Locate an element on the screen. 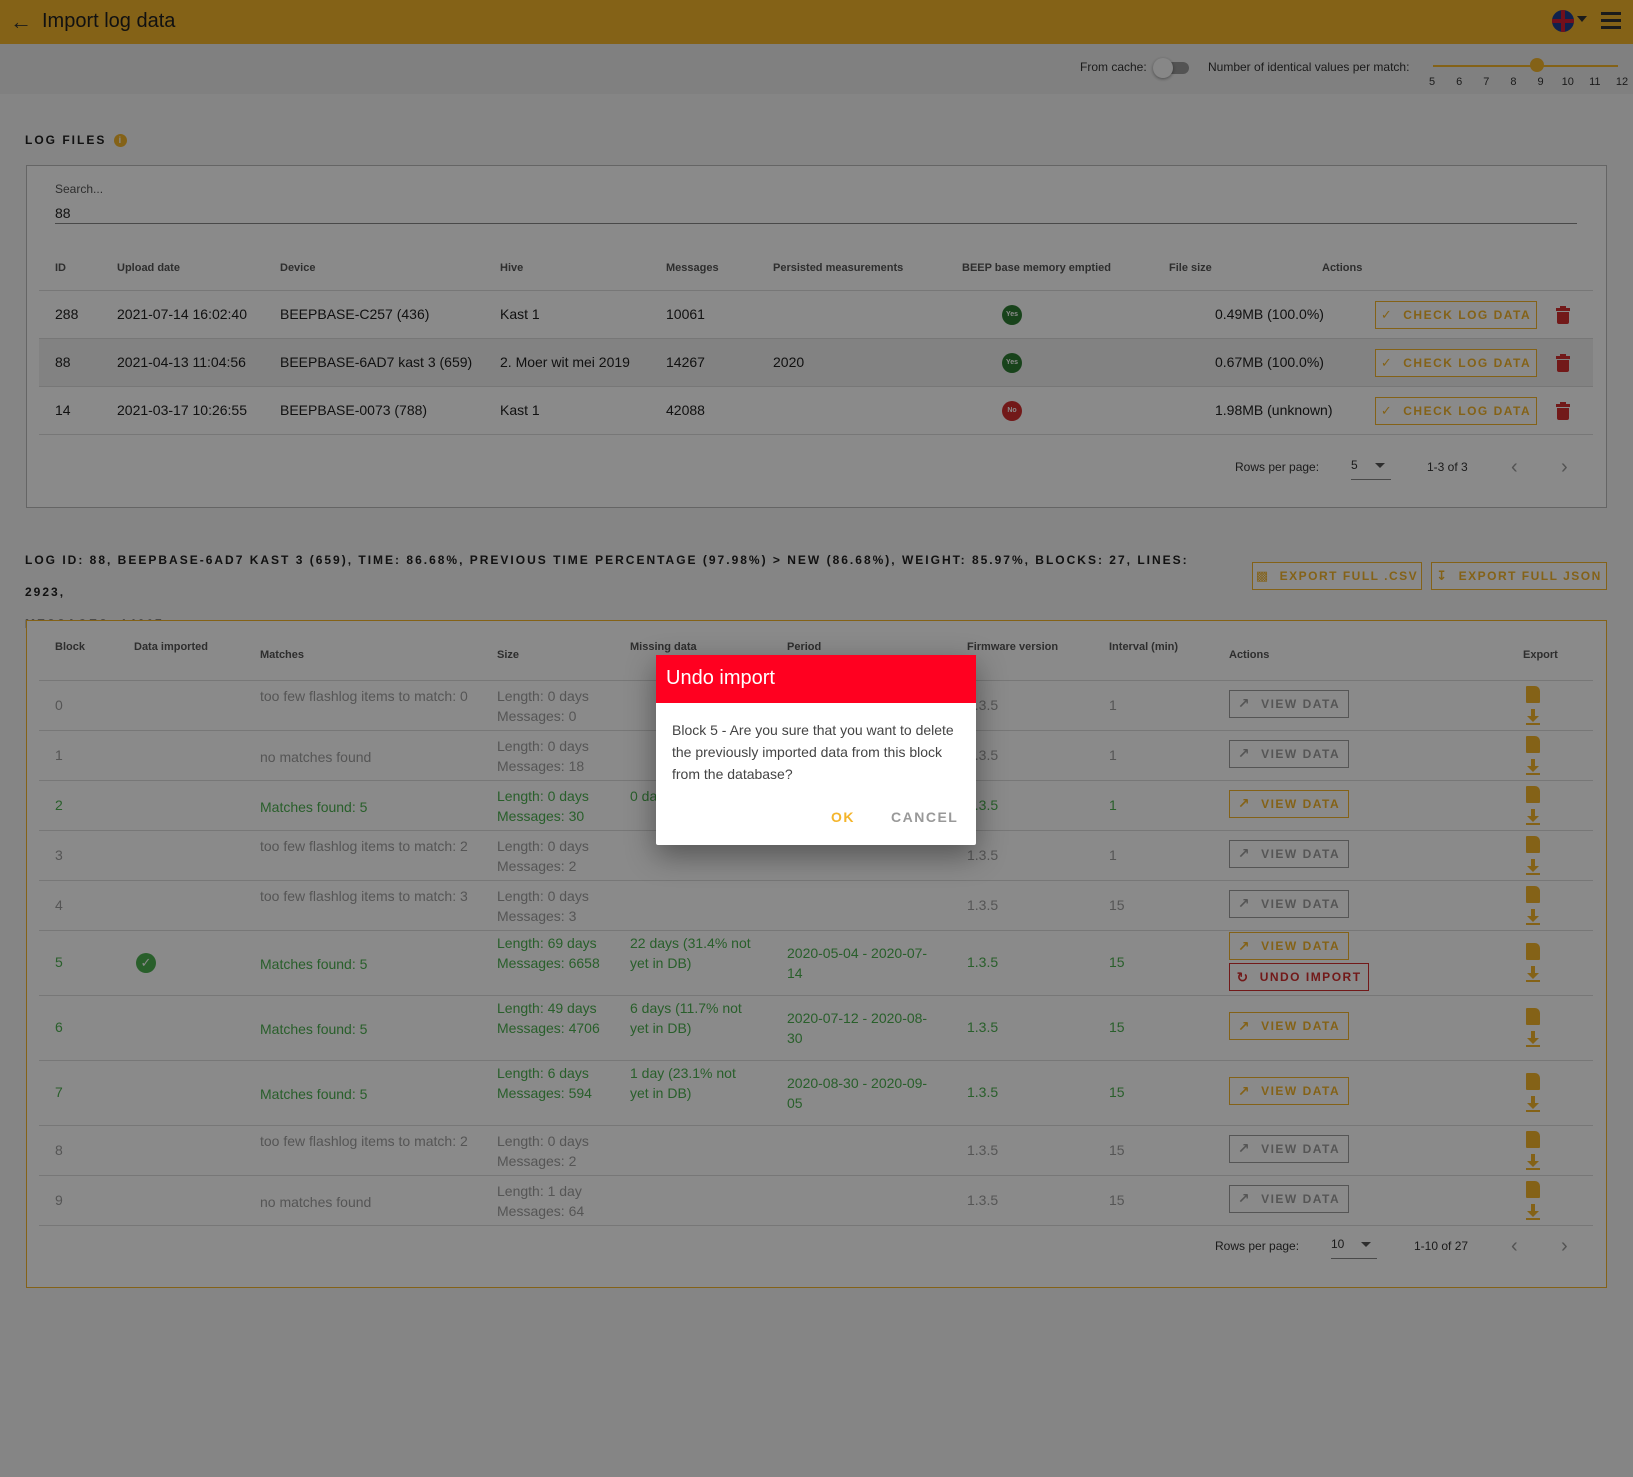 This screenshot has width=1633, height=1477. cancel-button: CANCEL is located at coordinates (924, 817).